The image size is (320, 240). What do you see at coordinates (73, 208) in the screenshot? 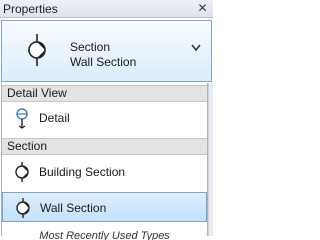
I see `list-item-label: Wall Section` at bounding box center [73, 208].